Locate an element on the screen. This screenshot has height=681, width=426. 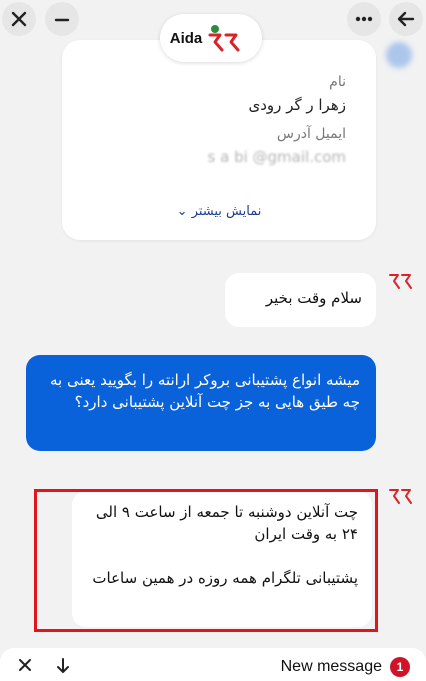
email-label: ایمیل آدرس is located at coordinates (311, 134).